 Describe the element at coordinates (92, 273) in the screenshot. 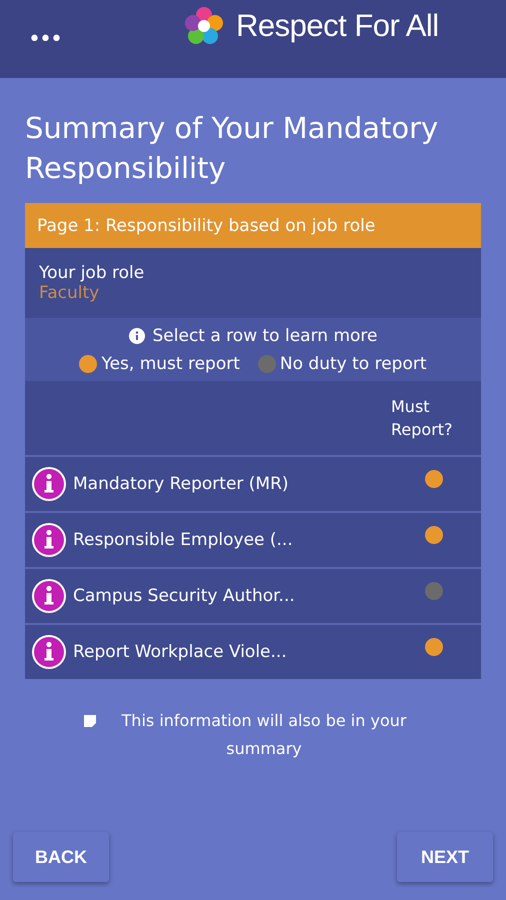

I see `job-role-label: Your job role` at that location.